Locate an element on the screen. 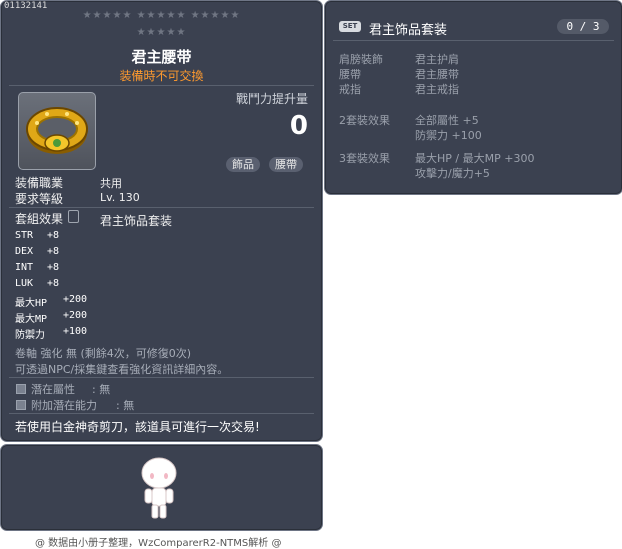 This screenshot has height=549, width=622. set-effect-3-label: 3套裝效果 is located at coordinates (364, 158).